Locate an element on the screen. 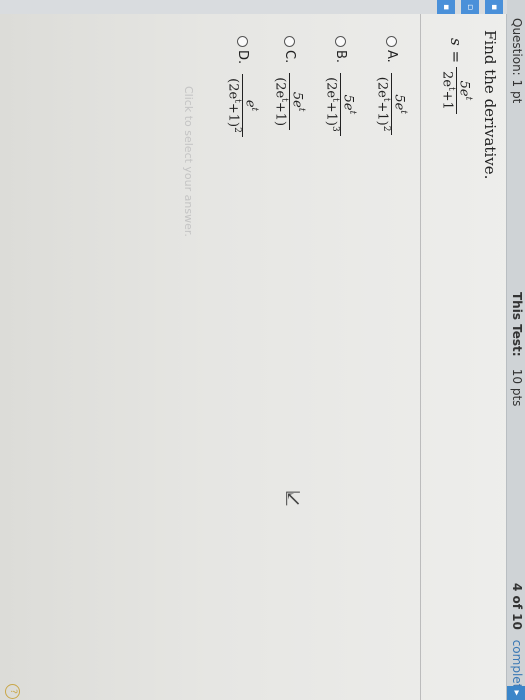 The image size is (525, 700). option-label-b: B. is located at coordinates (340, 57).